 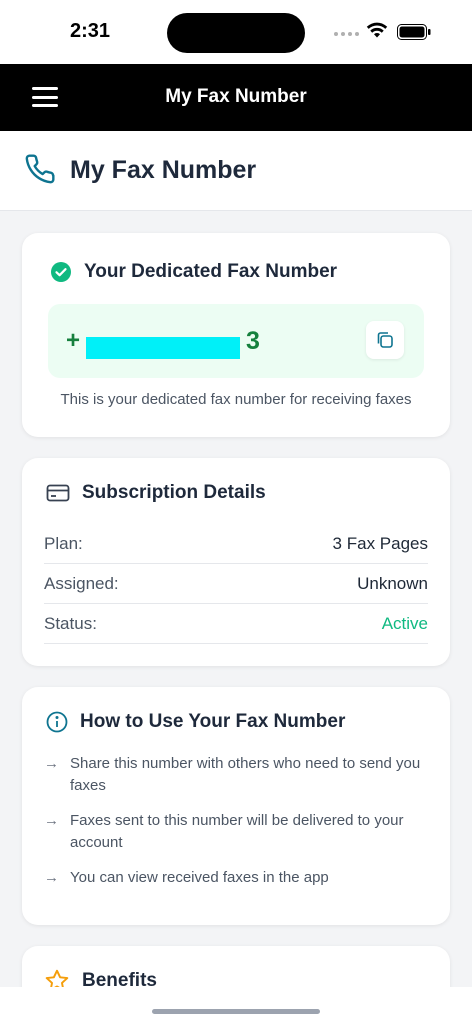 I want to click on detail-row-plan: Plan: 3 Fax Pages, so click(x=236, y=544).